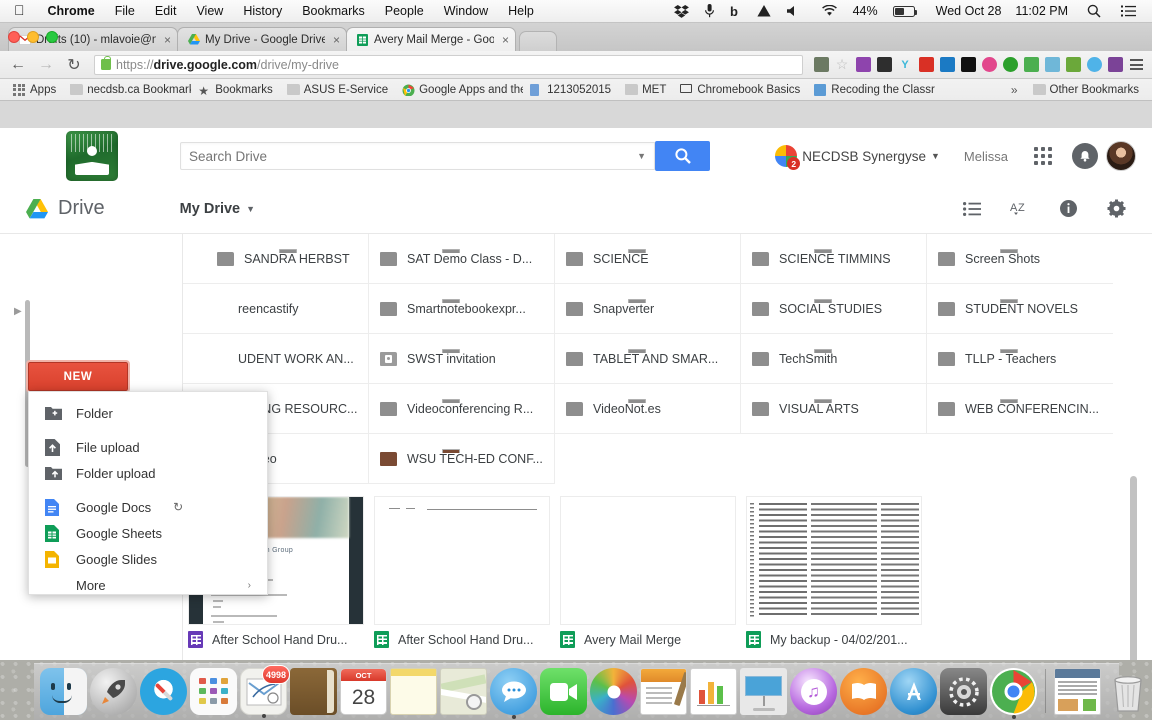  What do you see at coordinates (148, 413) in the screenshot?
I see `menu-item-folder: Folder` at bounding box center [148, 413].